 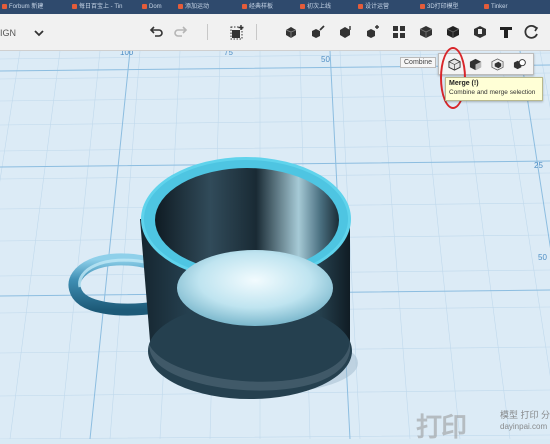 I want to click on ruler-label-25: 25, so click(x=538, y=165).